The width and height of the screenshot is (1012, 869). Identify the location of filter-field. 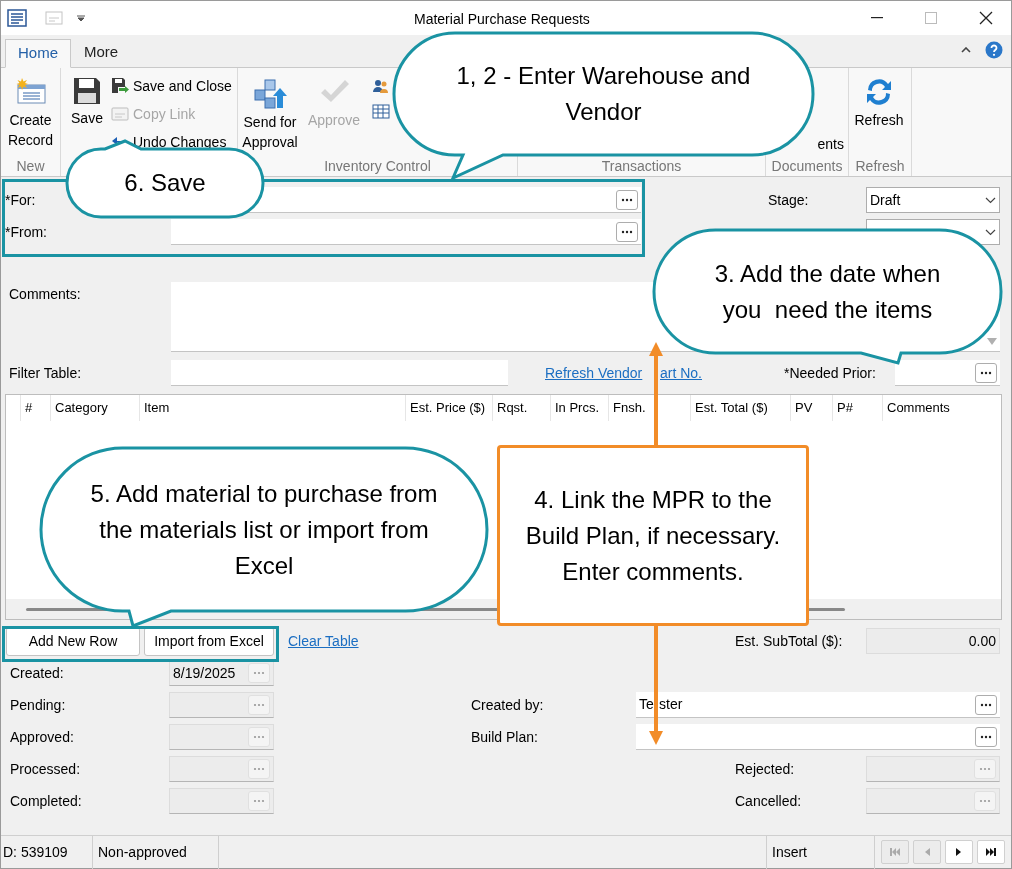
(339, 373).